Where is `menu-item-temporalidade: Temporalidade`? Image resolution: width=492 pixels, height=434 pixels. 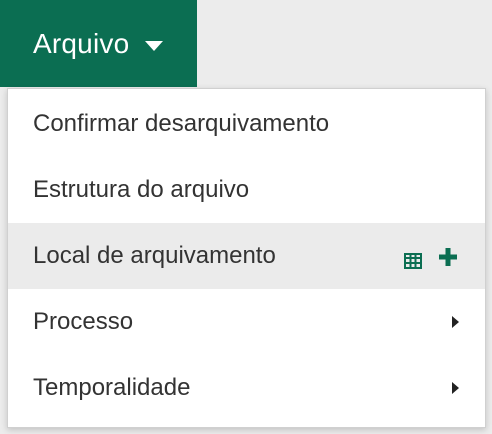
menu-item-temporalidade: Temporalidade is located at coordinates (246, 388).